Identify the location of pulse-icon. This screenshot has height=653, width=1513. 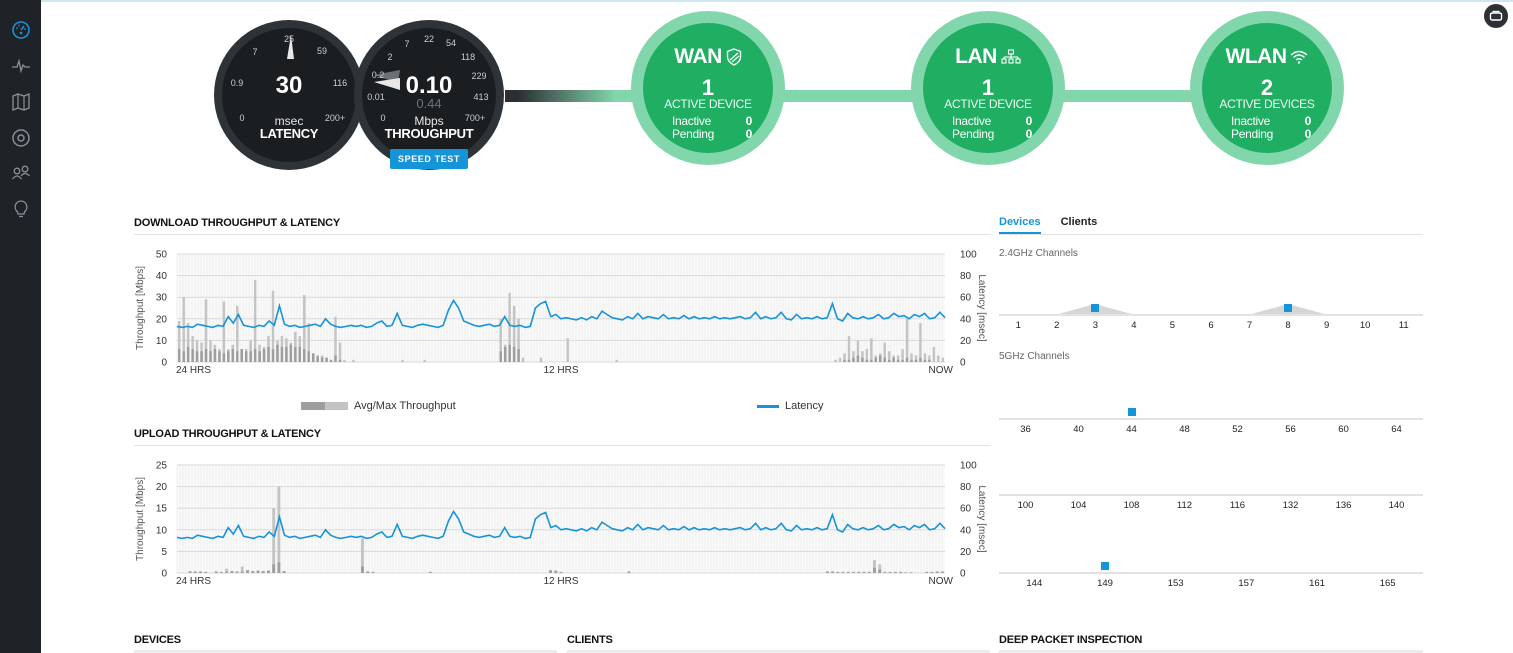
(20, 66).